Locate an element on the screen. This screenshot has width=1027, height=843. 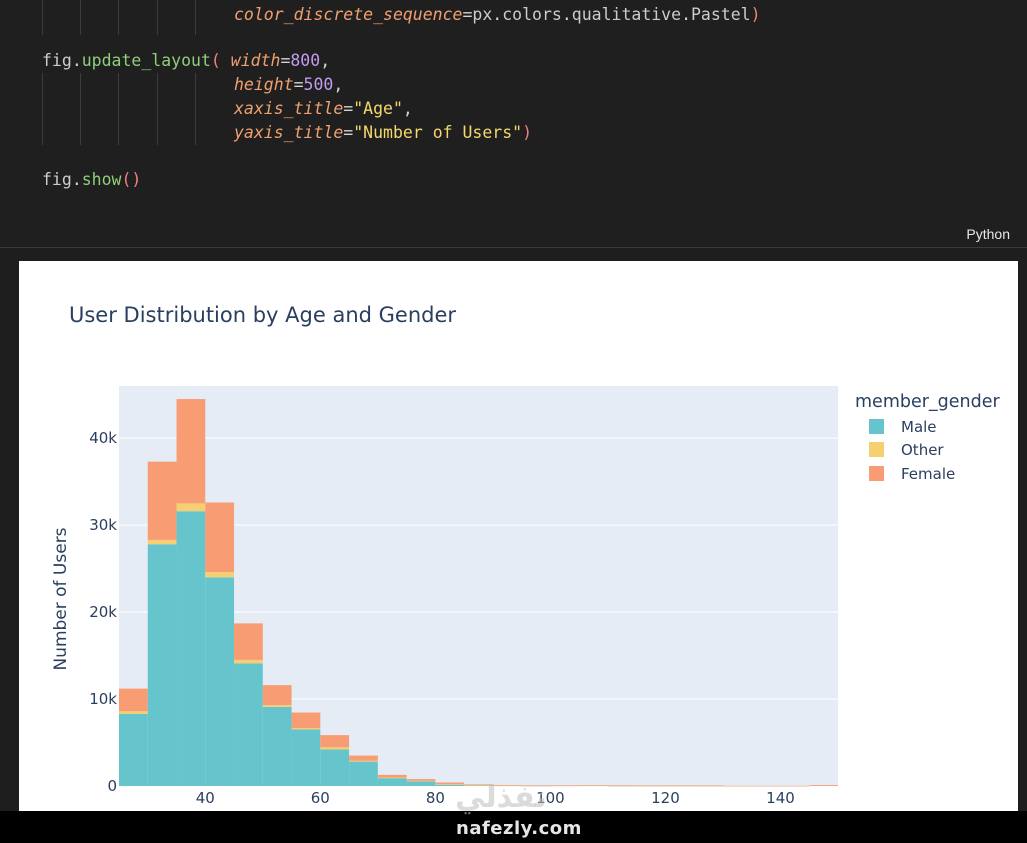
x-tick-label: 80 is located at coordinates (435, 798).